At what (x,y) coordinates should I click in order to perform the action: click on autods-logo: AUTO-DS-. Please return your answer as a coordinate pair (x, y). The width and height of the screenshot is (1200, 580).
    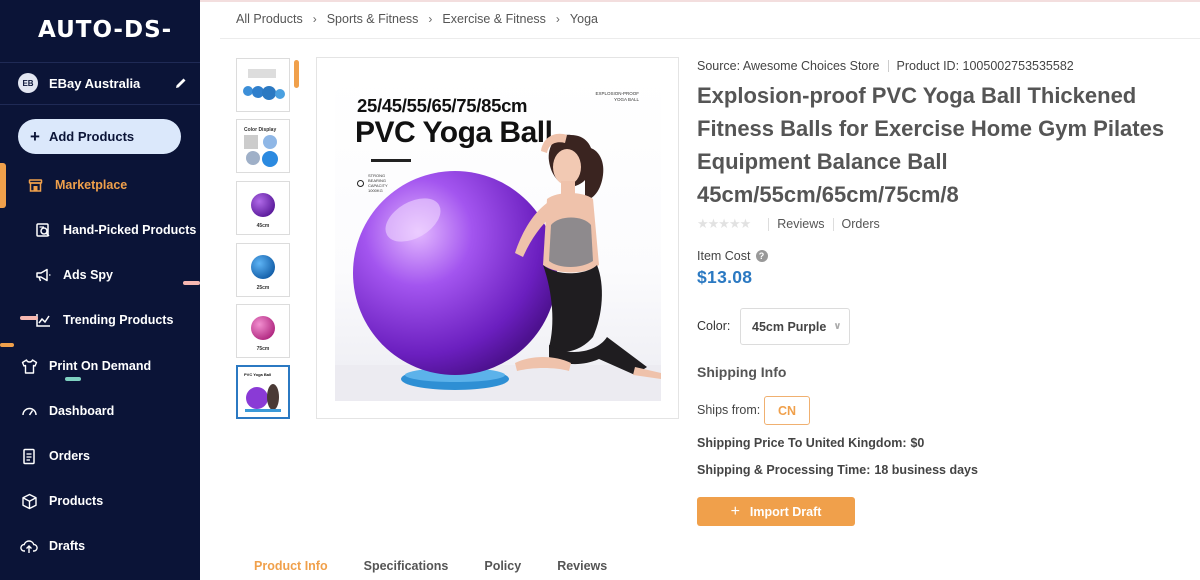
    Looking at the image, I should click on (105, 34).